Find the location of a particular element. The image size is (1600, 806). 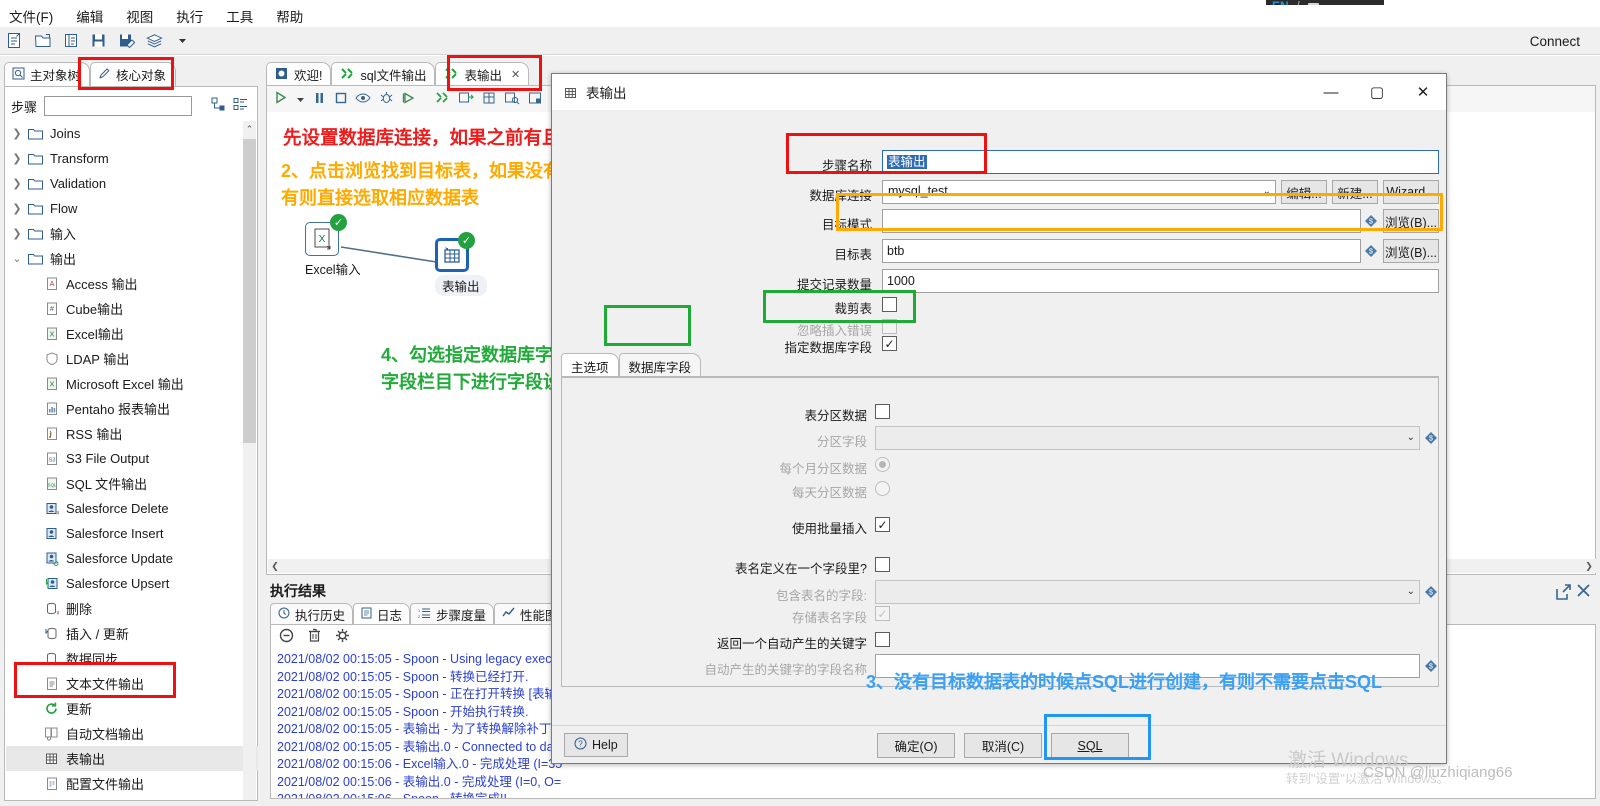

tree-item-properties-output: 配置文件输出 is located at coordinates (132, 783).